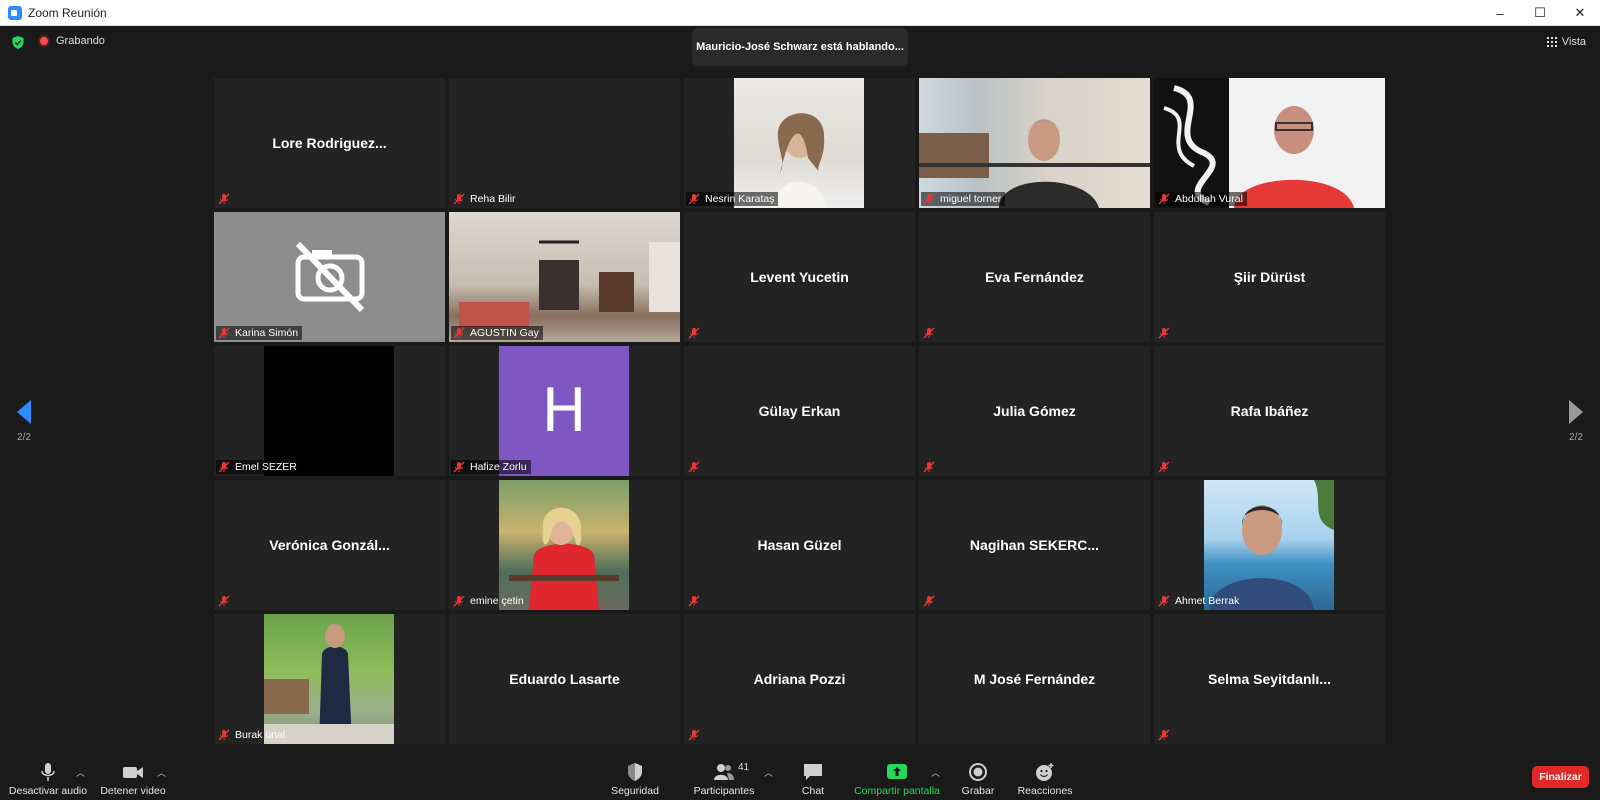 This screenshot has width=1600, height=800. I want to click on participant-tile: Eva Fernández, so click(1034, 277).